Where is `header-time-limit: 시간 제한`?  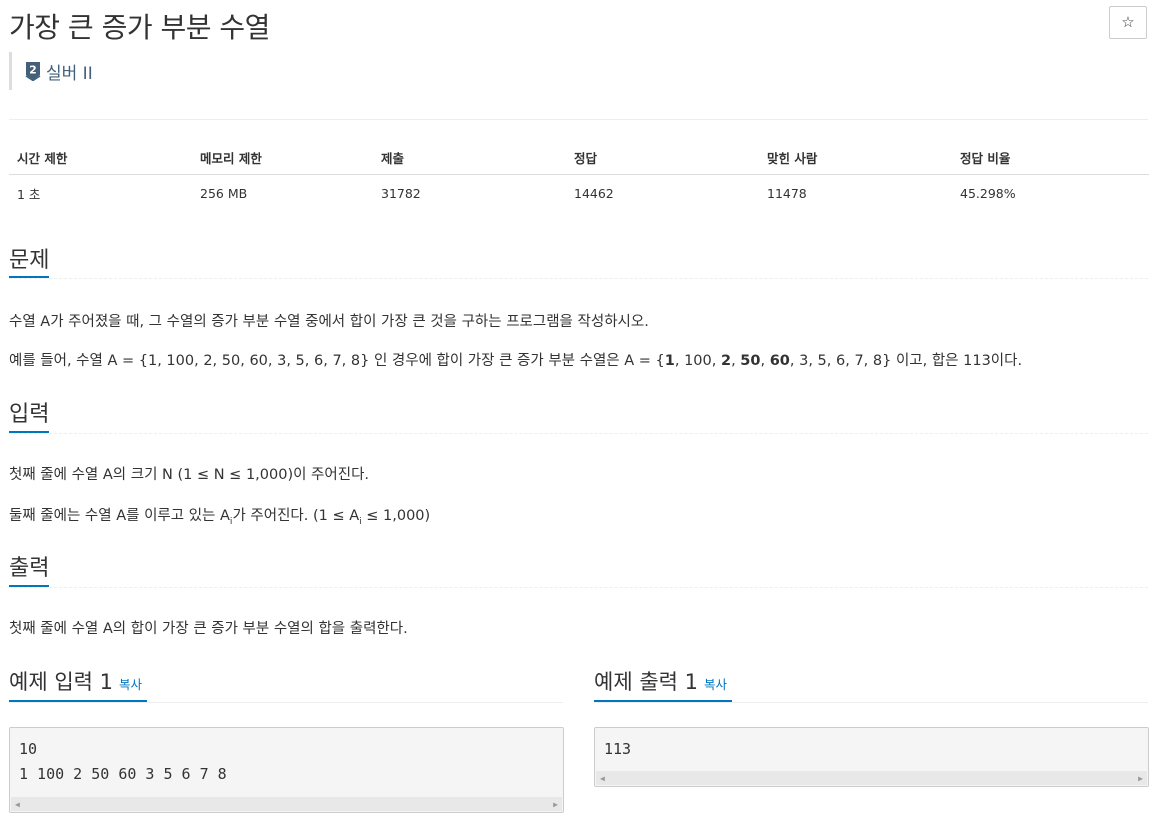 header-time-limit: 시간 제한 is located at coordinates (100, 157).